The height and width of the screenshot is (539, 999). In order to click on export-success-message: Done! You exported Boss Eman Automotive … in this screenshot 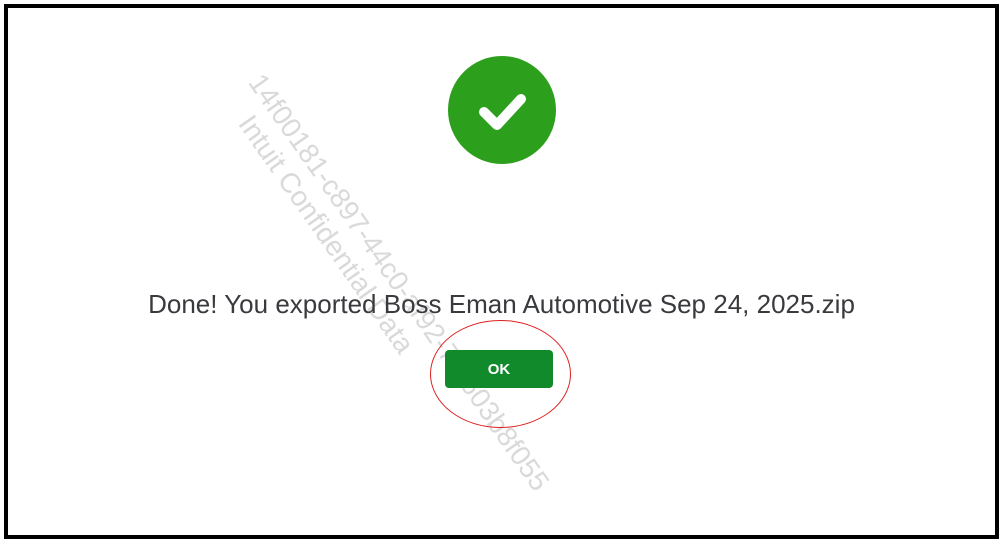, I will do `click(501, 304)`.